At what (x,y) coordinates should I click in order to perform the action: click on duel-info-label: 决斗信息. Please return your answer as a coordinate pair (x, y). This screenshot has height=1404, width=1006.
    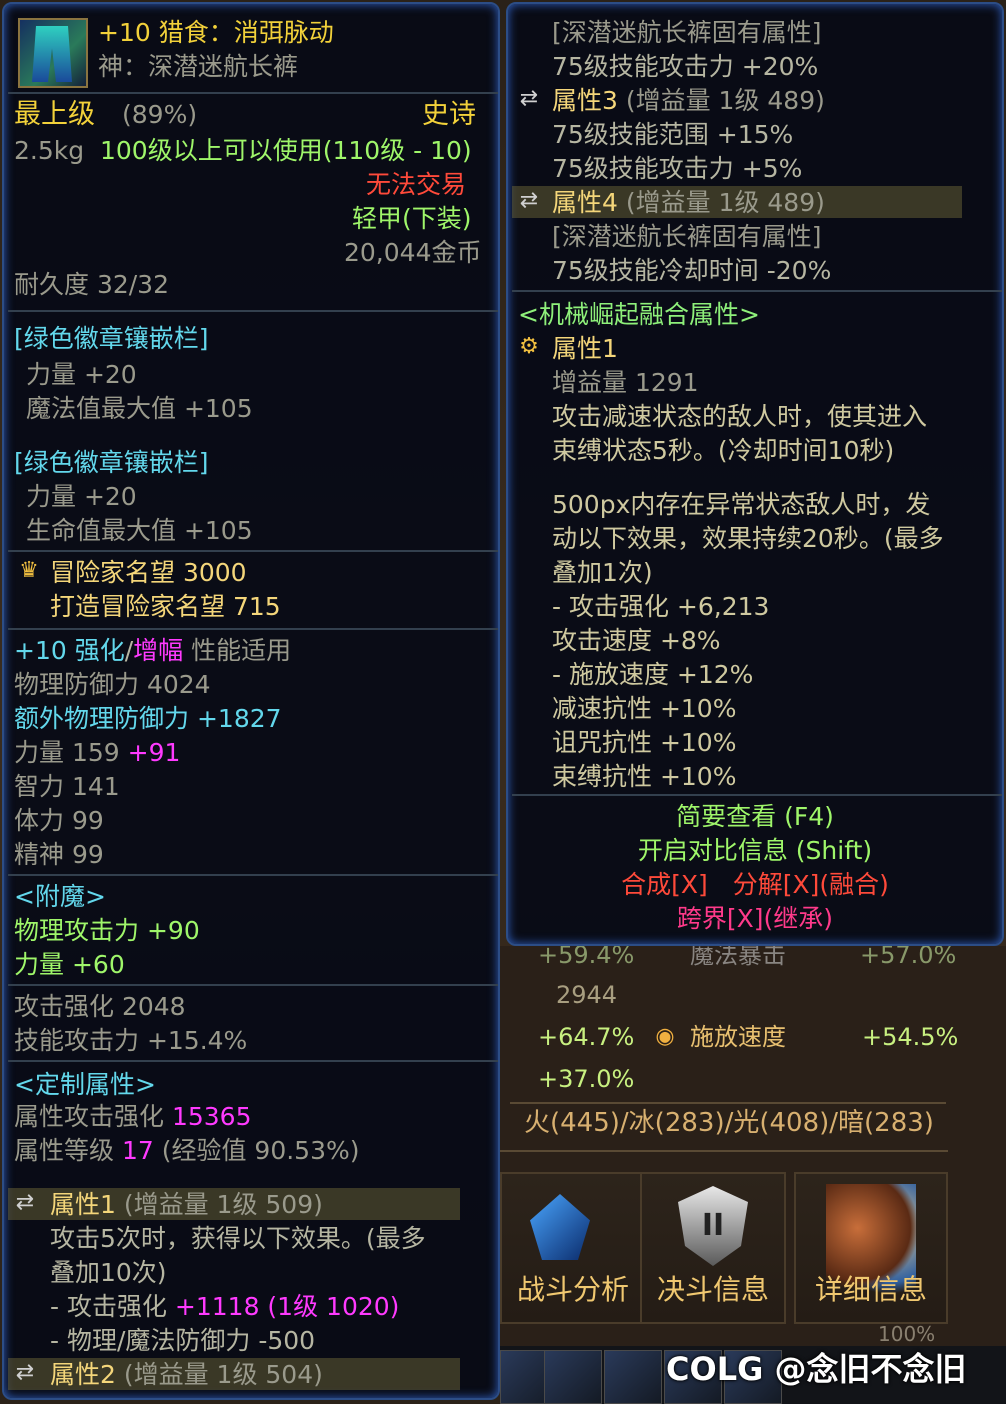
    Looking at the image, I should click on (712, 1289).